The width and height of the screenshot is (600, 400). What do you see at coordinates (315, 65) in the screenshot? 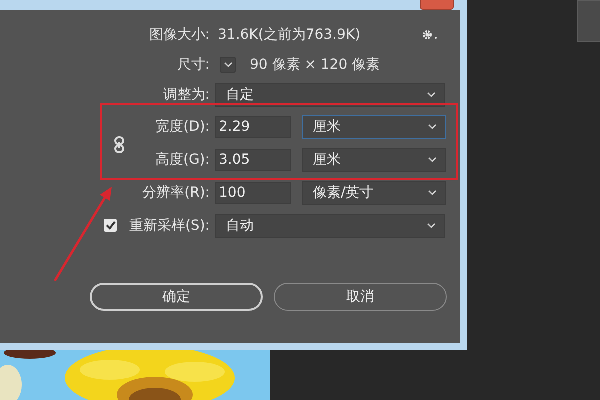
I see `dimensions-value: 90 像素 × 120 像素` at bounding box center [315, 65].